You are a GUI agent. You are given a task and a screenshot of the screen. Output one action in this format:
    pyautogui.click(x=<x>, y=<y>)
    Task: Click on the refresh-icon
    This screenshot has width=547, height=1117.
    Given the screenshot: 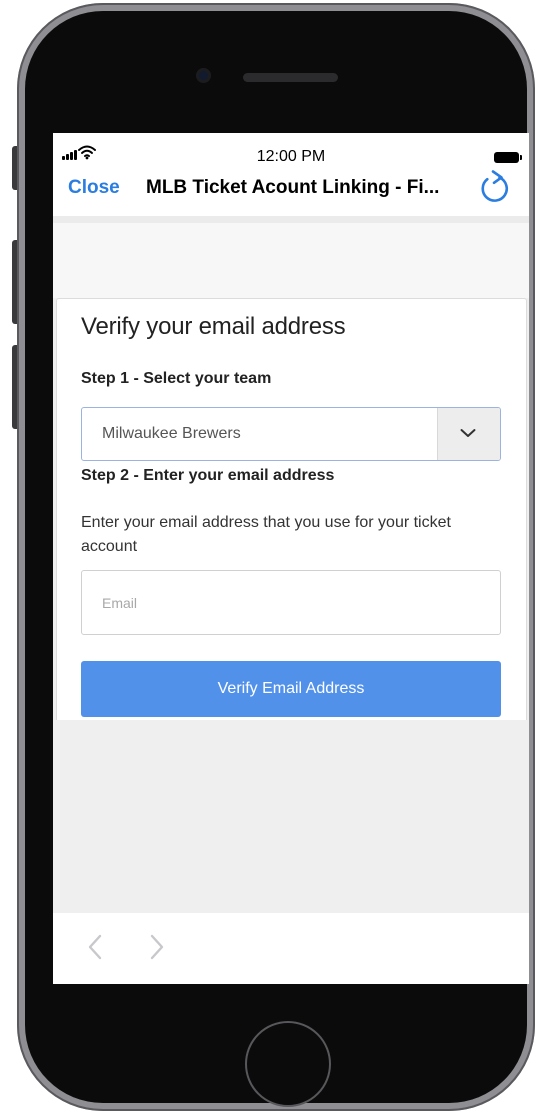 What is the action you would take?
    pyautogui.click(x=495, y=188)
    